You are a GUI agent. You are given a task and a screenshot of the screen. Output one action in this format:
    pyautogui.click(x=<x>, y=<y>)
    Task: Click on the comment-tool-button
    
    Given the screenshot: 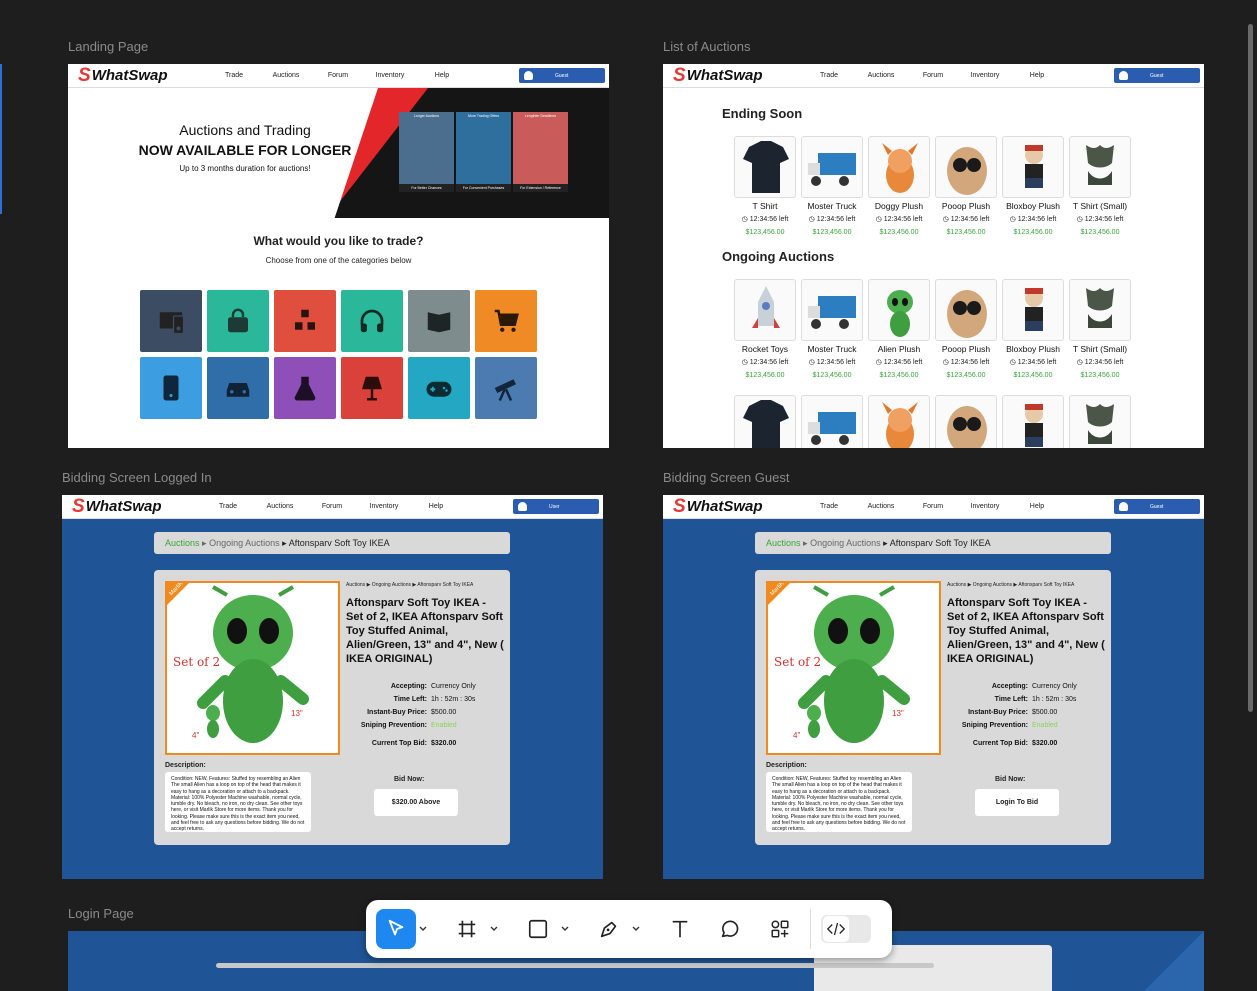 What is the action you would take?
    pyautogui.click(x=730, y=929)
    